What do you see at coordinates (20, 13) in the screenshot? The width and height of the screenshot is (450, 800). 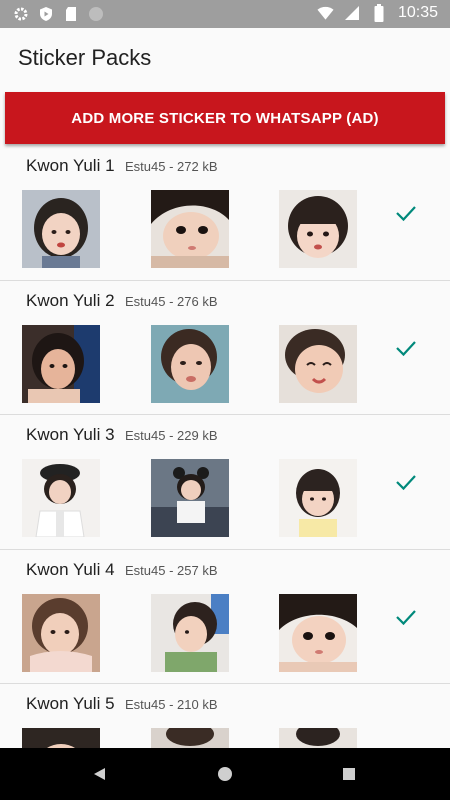 I see `gear-icon` at bounding box center [20, 13].